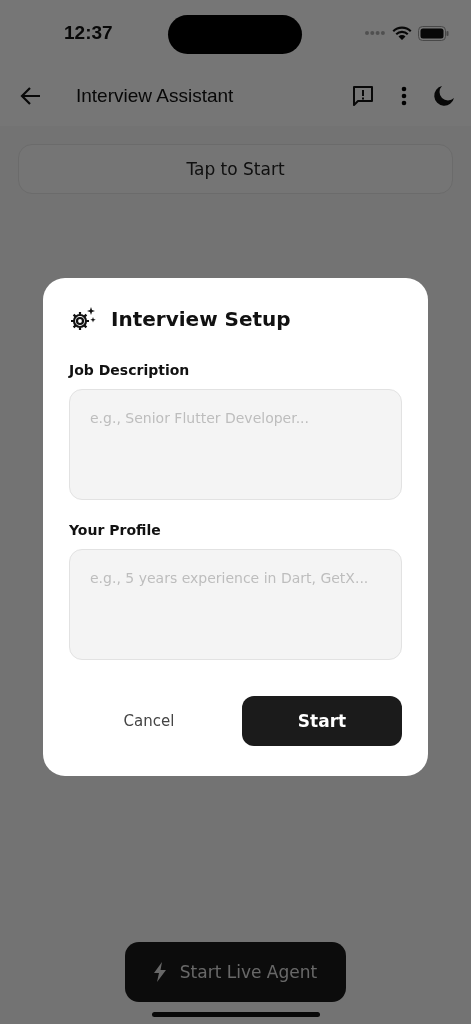  Describe the element at coordinates (433, 33) in the screenshot. I see `battery-icon` at that location.